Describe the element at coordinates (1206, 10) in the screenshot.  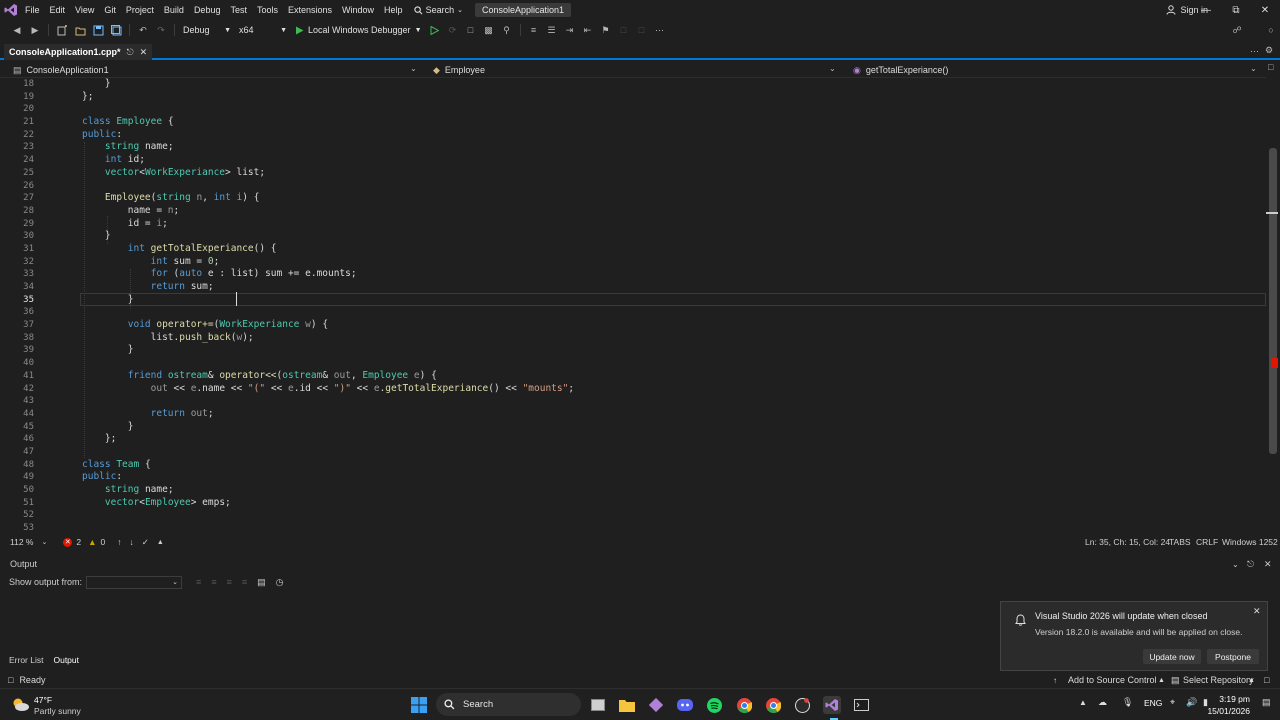
I see `minimize-button: —` at that location.